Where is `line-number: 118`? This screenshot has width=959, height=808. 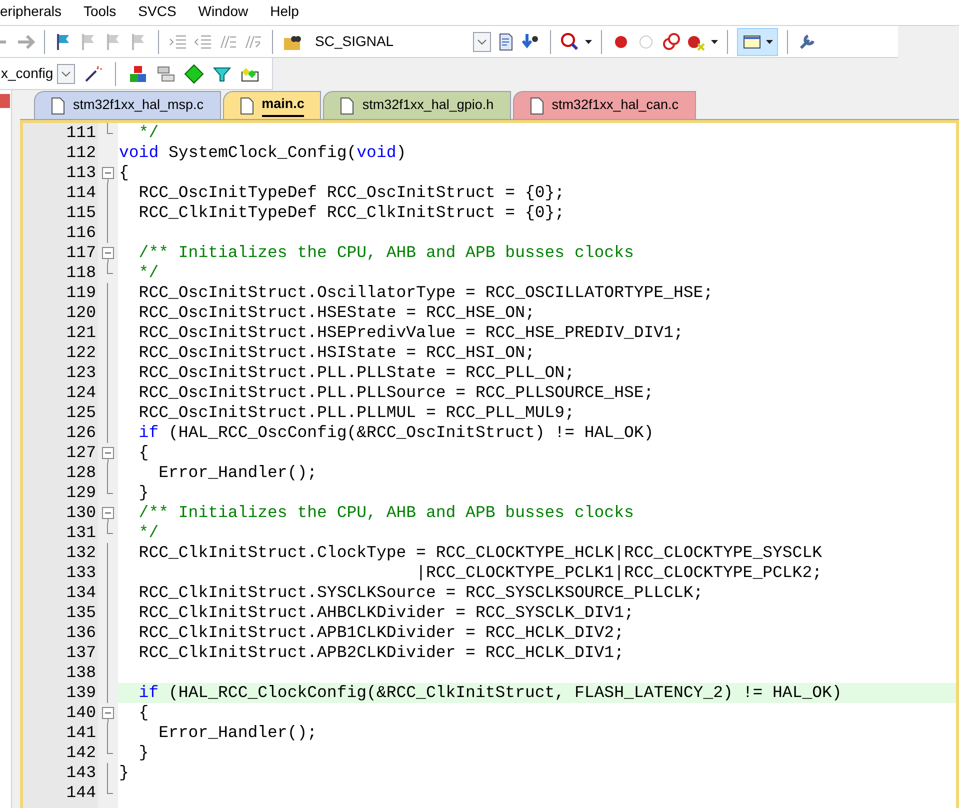 line-number: 118 is located at coordinates (81, 273).